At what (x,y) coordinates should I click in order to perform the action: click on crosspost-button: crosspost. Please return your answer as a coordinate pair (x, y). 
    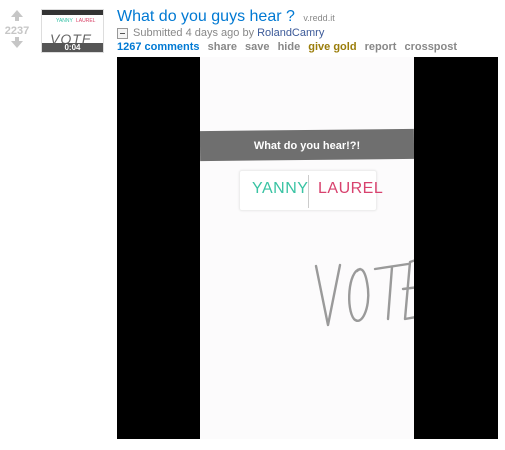
    Looking at the image, I should click on (430, 47).